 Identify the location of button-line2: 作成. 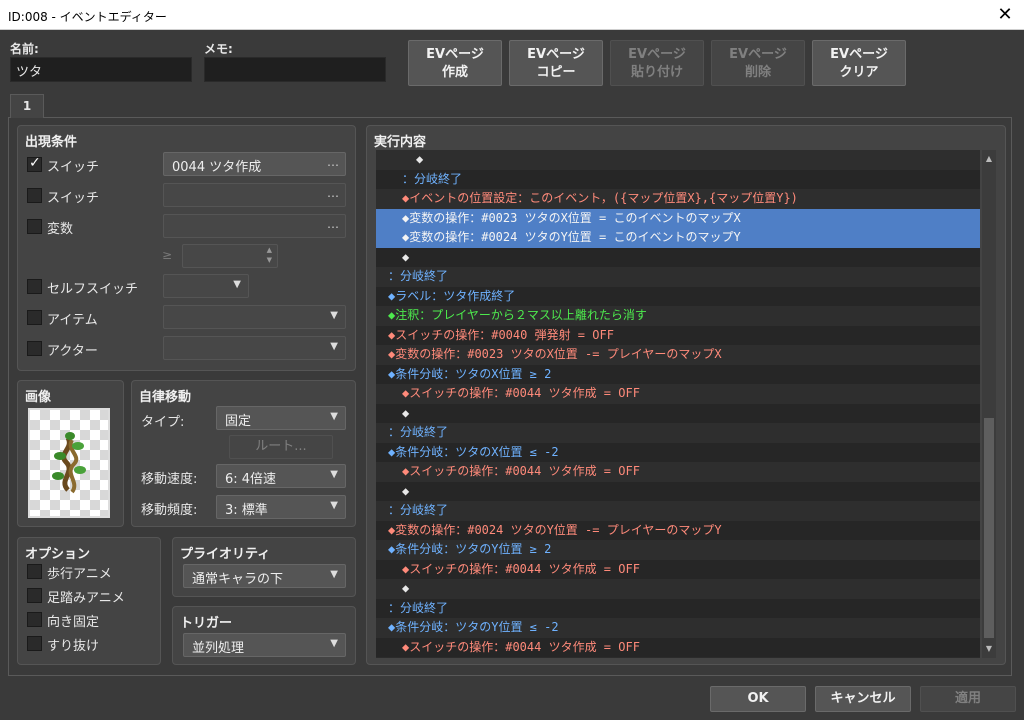
(454, 72).